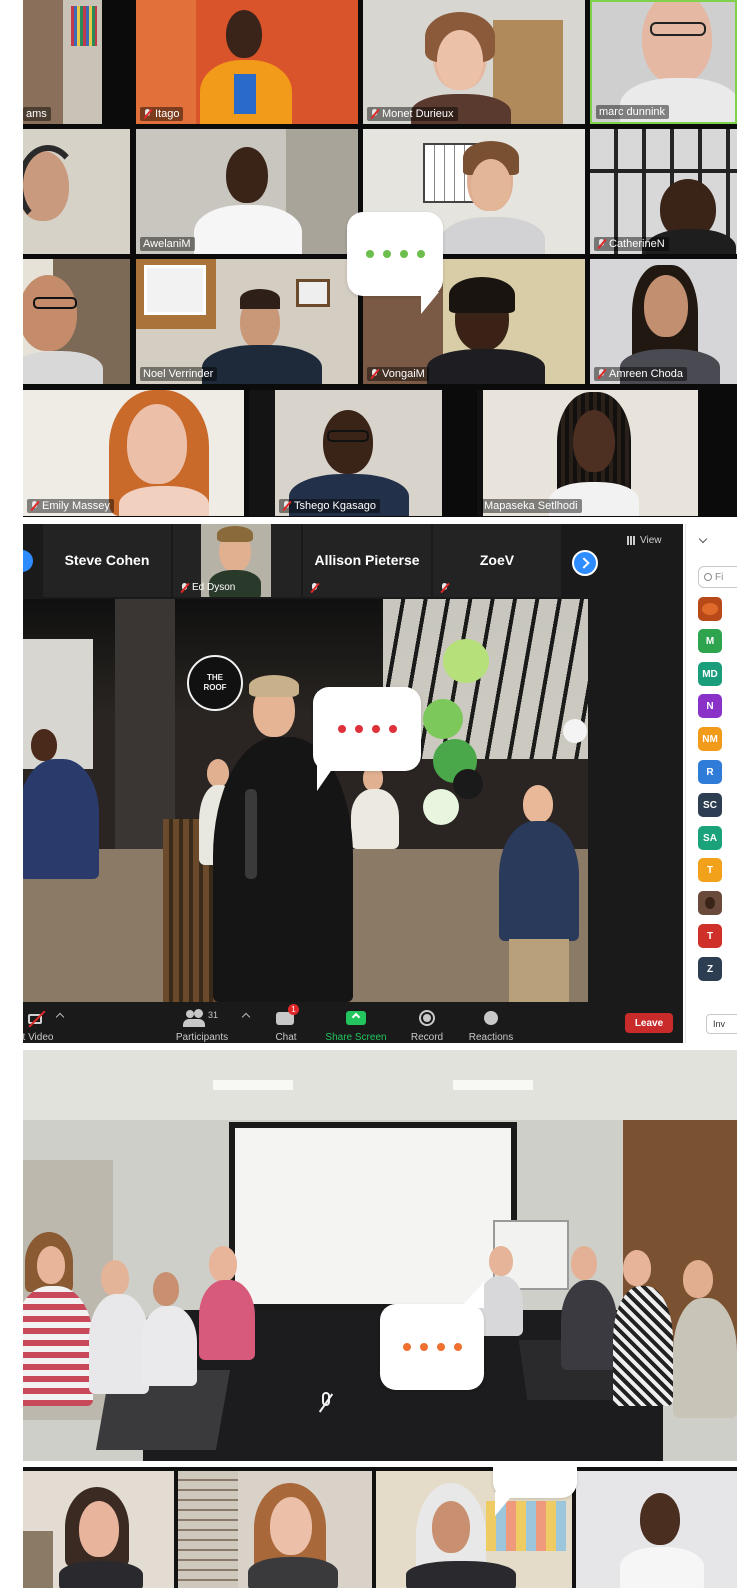 Image resolution: width=737 pixels, height=1588 pixels. Describe the element at coordinates (247, 62) in the screenshot. I see `video-tile: Itago` at that location.